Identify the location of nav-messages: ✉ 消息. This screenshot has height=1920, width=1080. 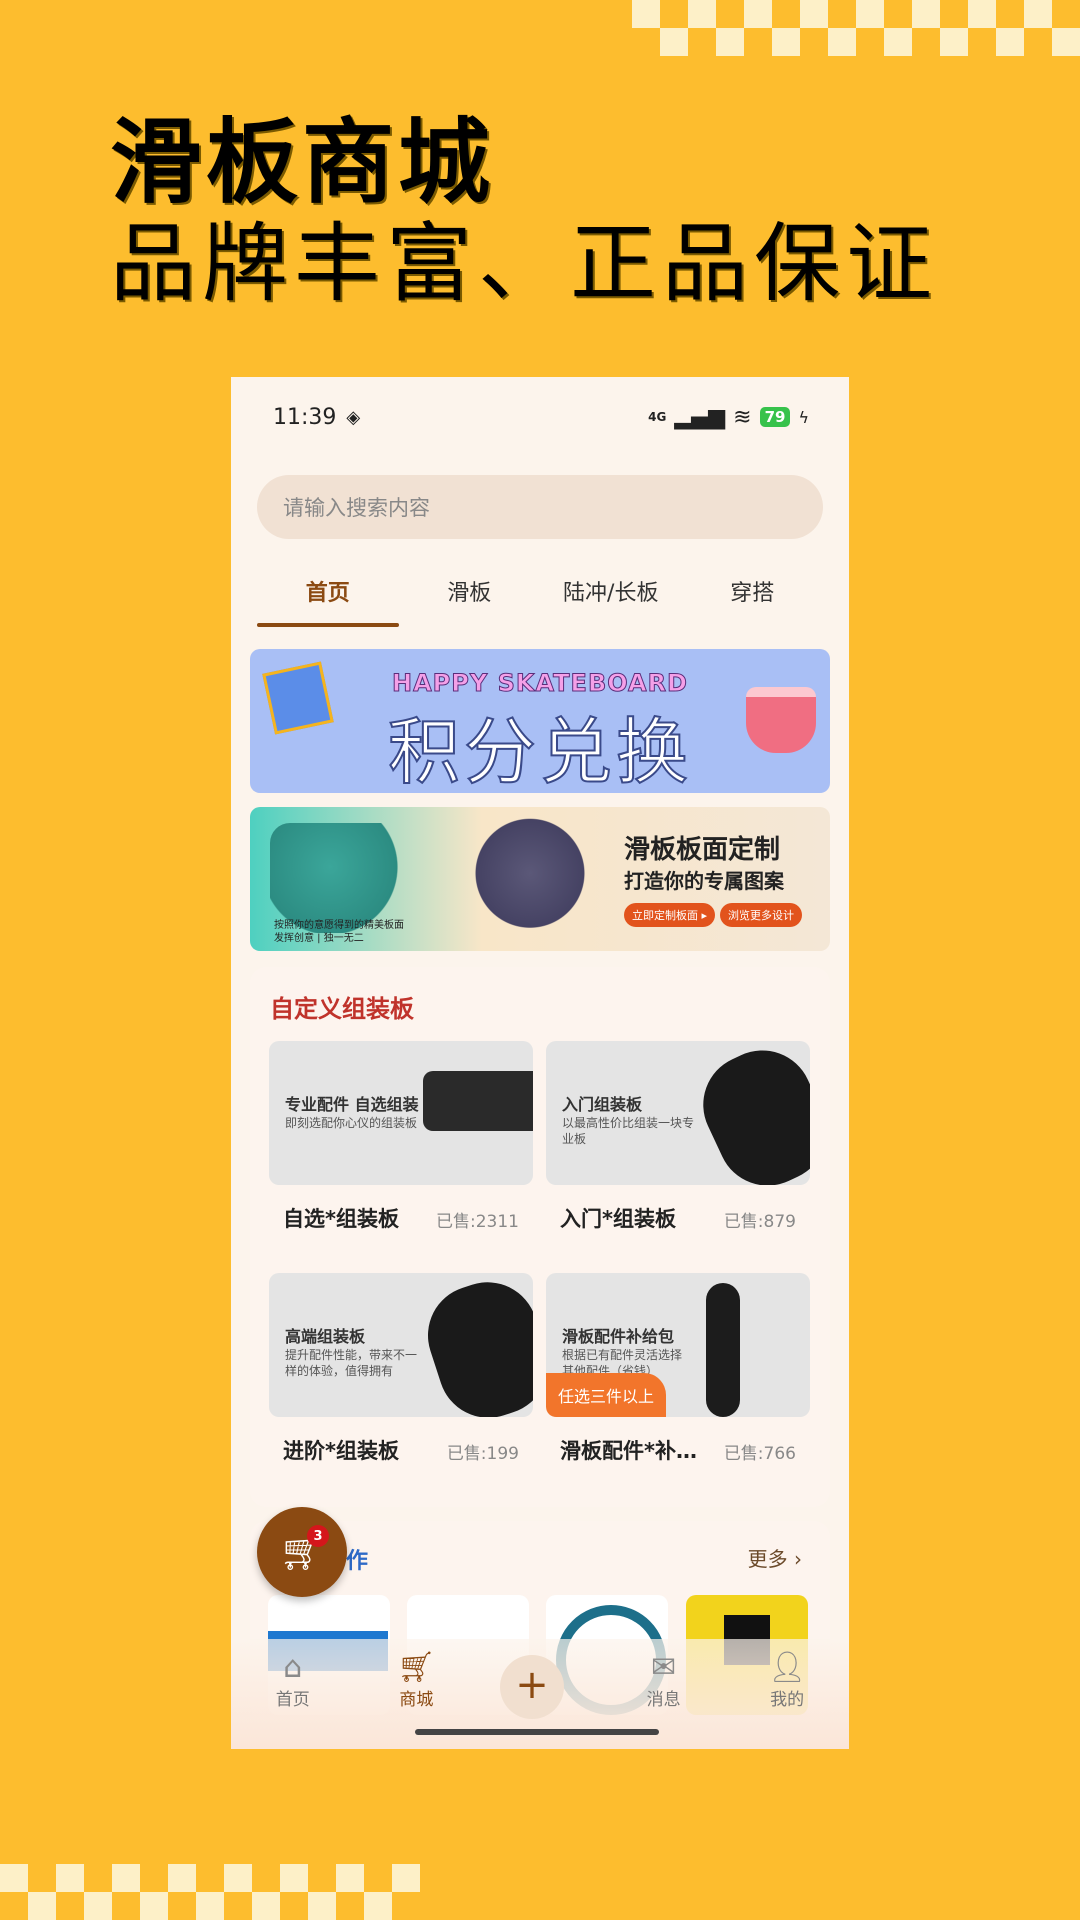
(664, 1680).